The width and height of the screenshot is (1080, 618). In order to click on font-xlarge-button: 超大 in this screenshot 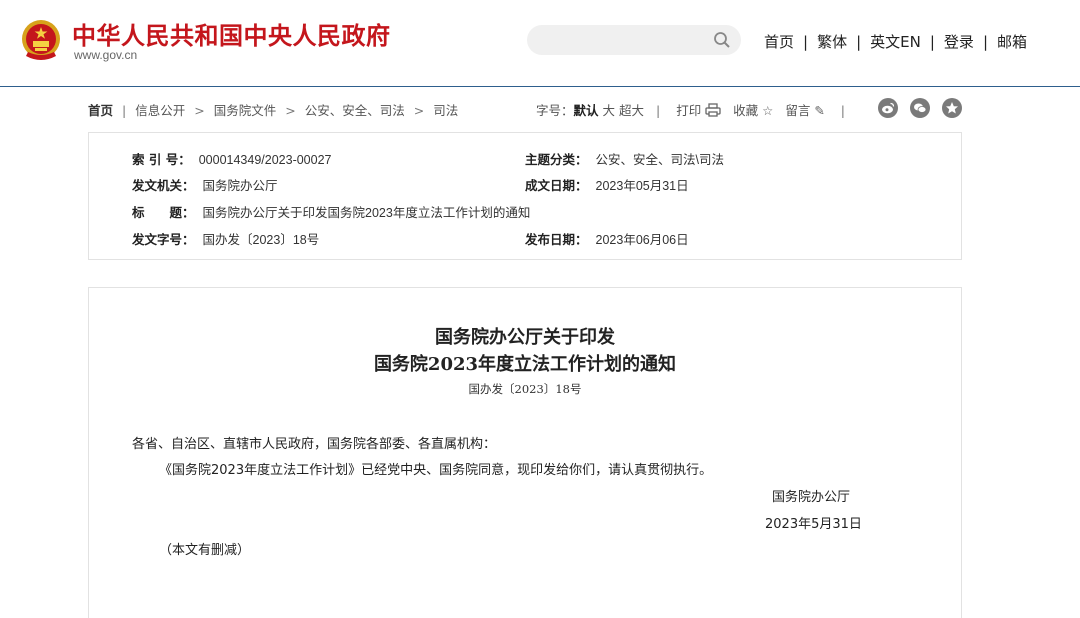, I will do `click(631, 110)`.